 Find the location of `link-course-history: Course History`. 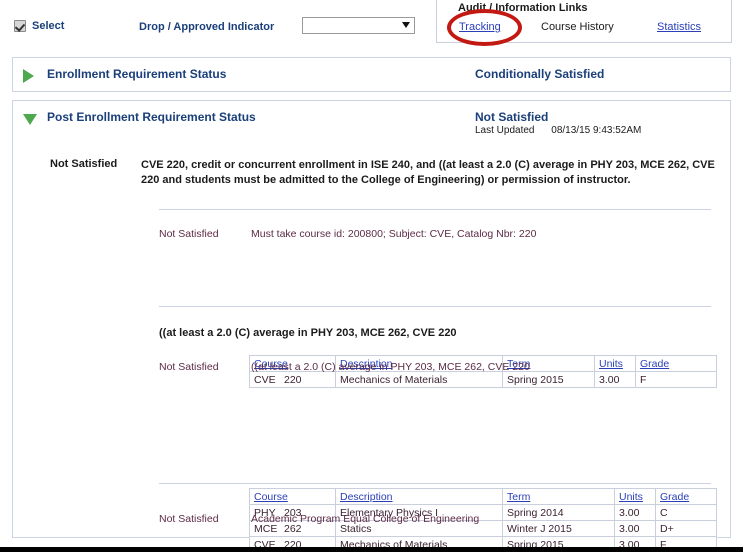

link-course-history: Course History is located at coordinates (577, 27).